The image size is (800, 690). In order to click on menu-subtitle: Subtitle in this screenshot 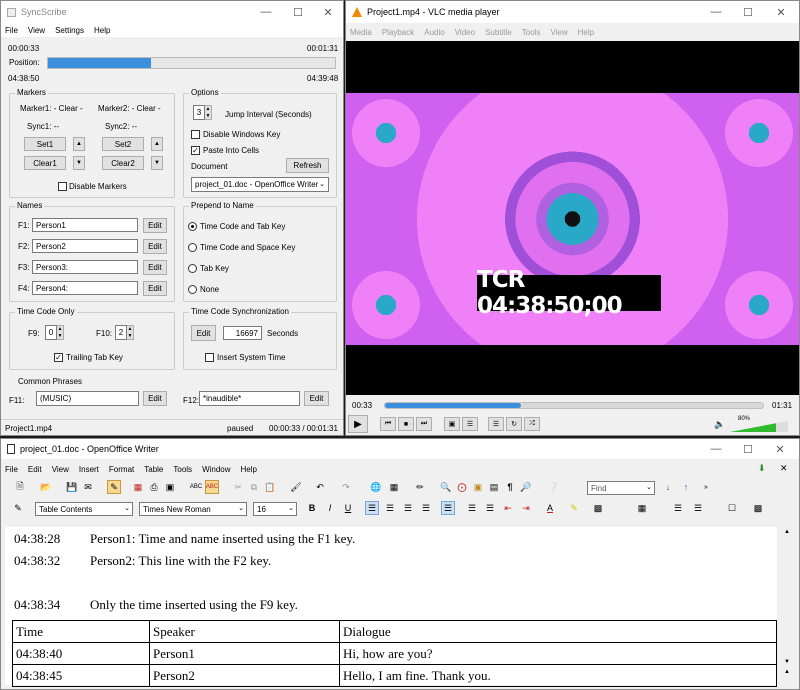, I will do `click(498, 32)`.